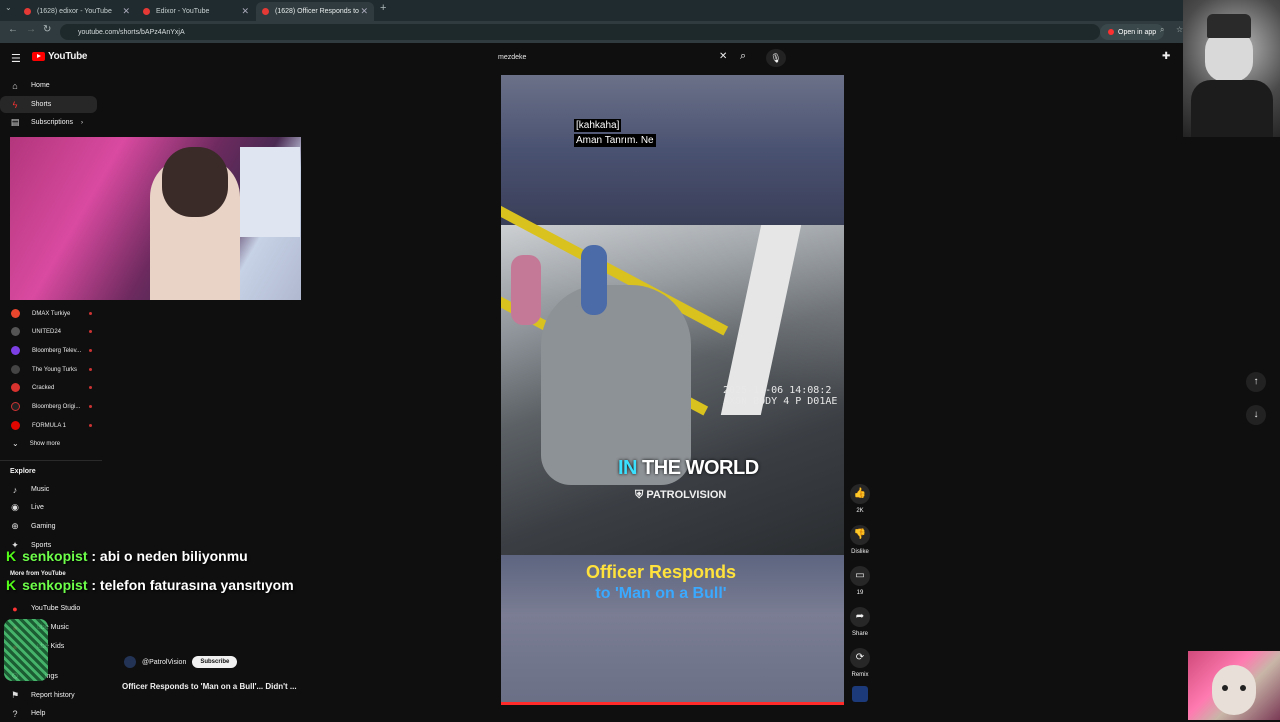 The image size is (1280, 722). Describe the element at coordinates (16, 58) in the screenshot. I see `hamburger-menu-icon: ☰` at that location.